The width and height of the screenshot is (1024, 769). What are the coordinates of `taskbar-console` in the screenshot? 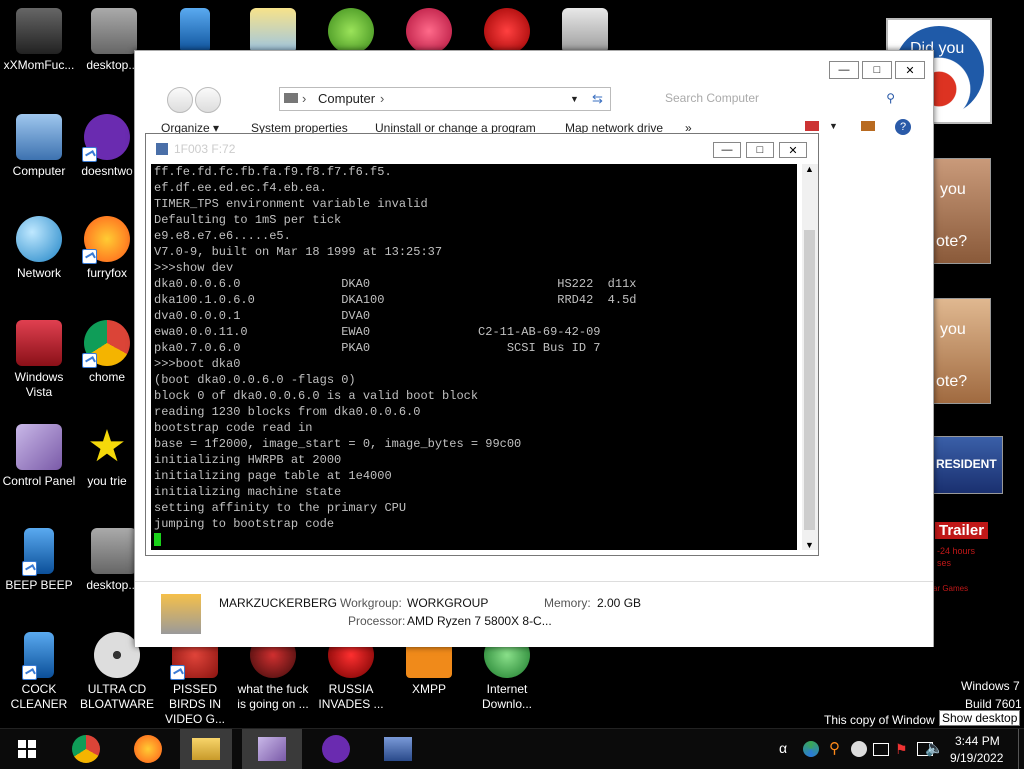 It's located at (398, 749).